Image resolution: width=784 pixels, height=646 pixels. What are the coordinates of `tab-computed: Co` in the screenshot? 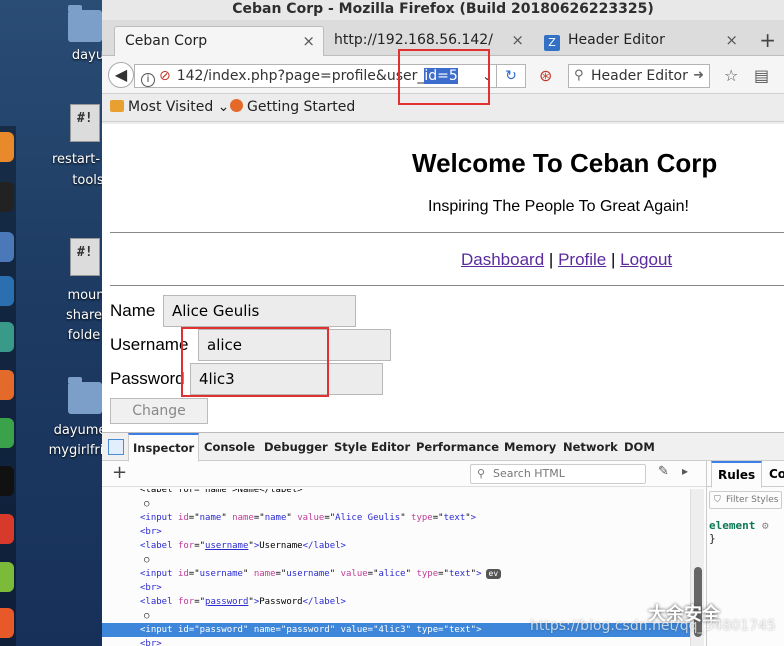 It's located at (776, 474).